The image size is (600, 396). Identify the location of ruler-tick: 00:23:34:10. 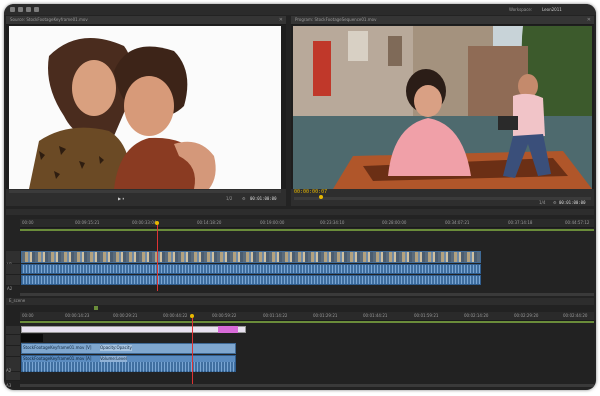
(332, 222).